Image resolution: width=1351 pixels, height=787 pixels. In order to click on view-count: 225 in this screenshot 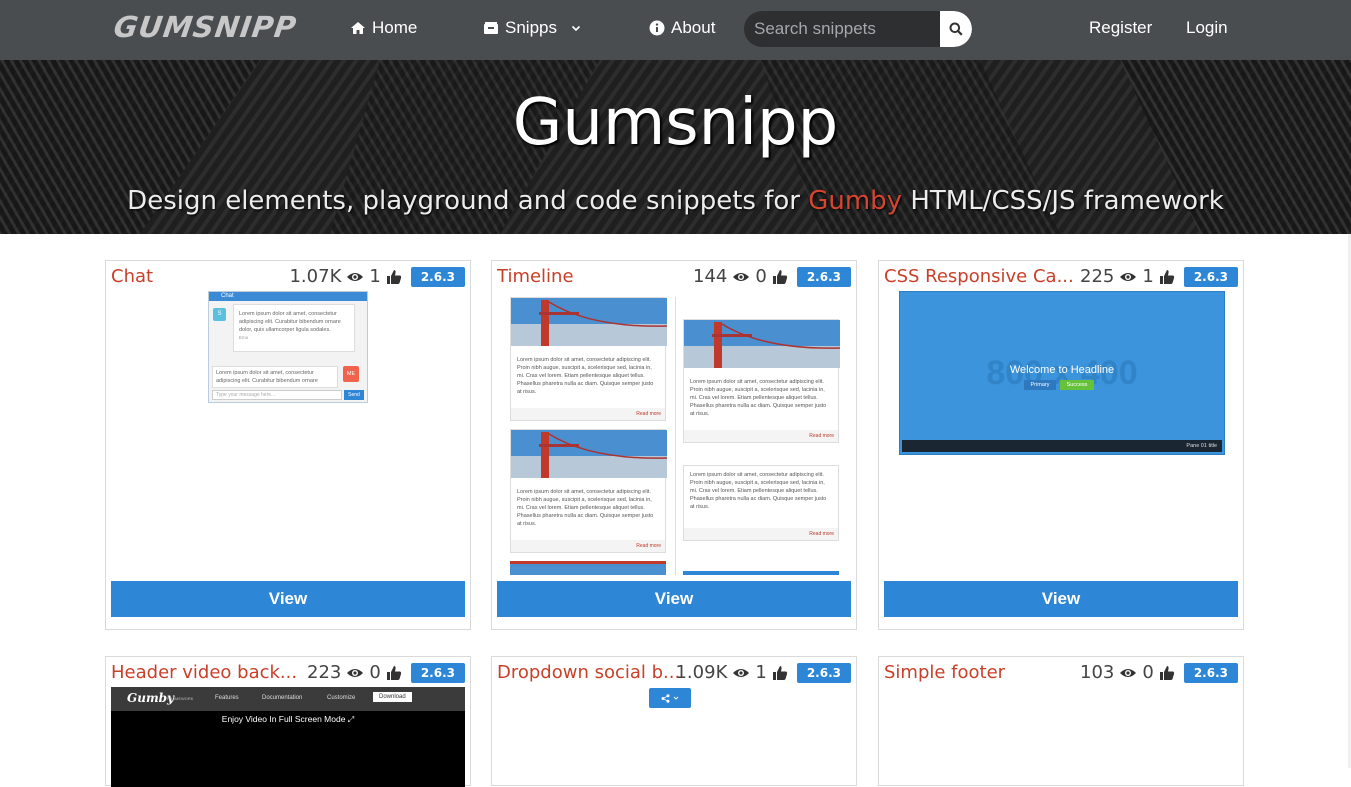, I will do `click(1097, 276)`.